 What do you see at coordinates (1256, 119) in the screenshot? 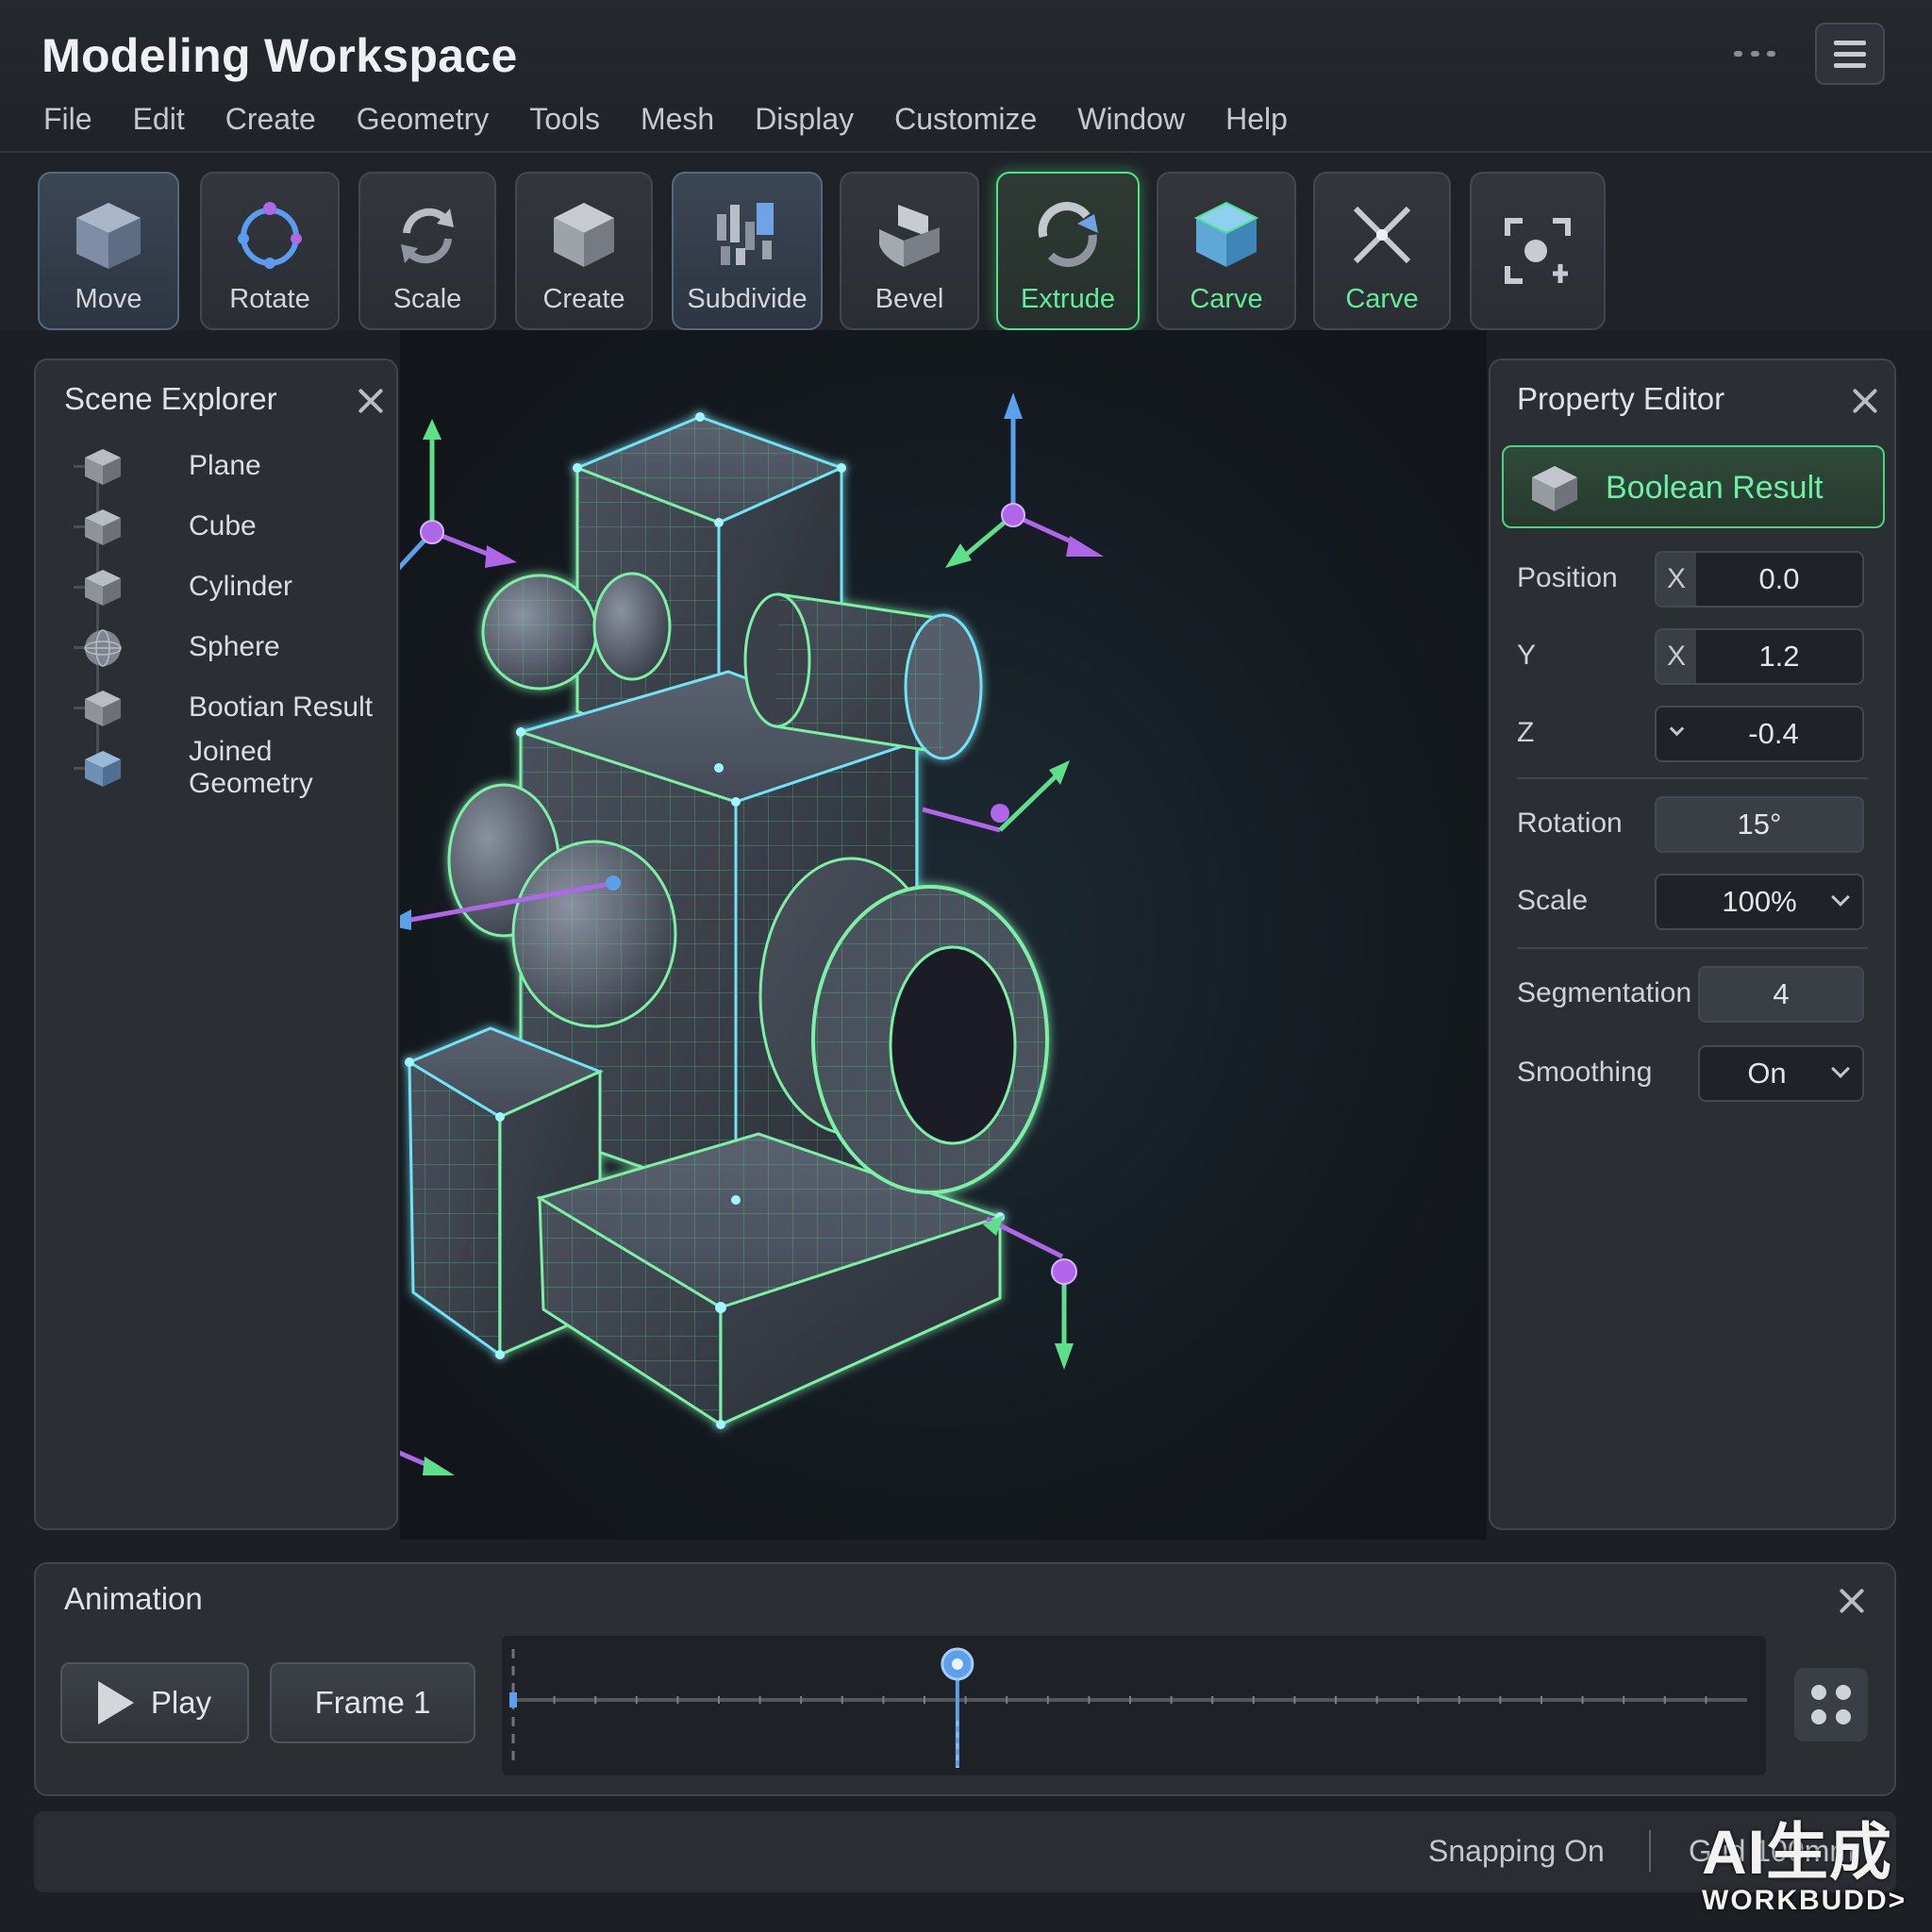
I see `menu-help: Help` at bounding box center [1256, 119].